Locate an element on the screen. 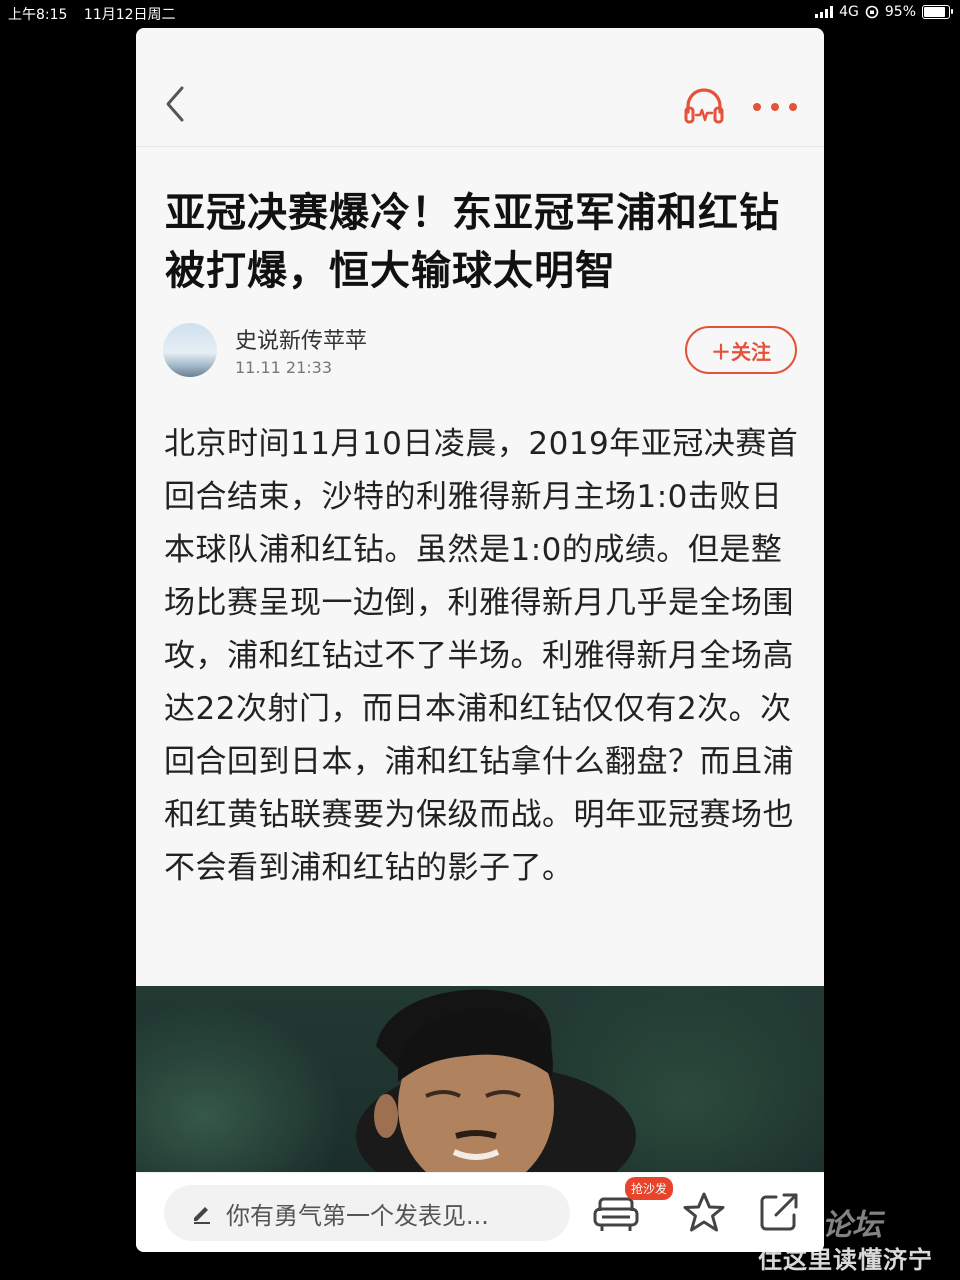 Image resolution: width=960 pixels, height=1280 pixels. orientation-lock-icon is located at coordinates (872, 12).